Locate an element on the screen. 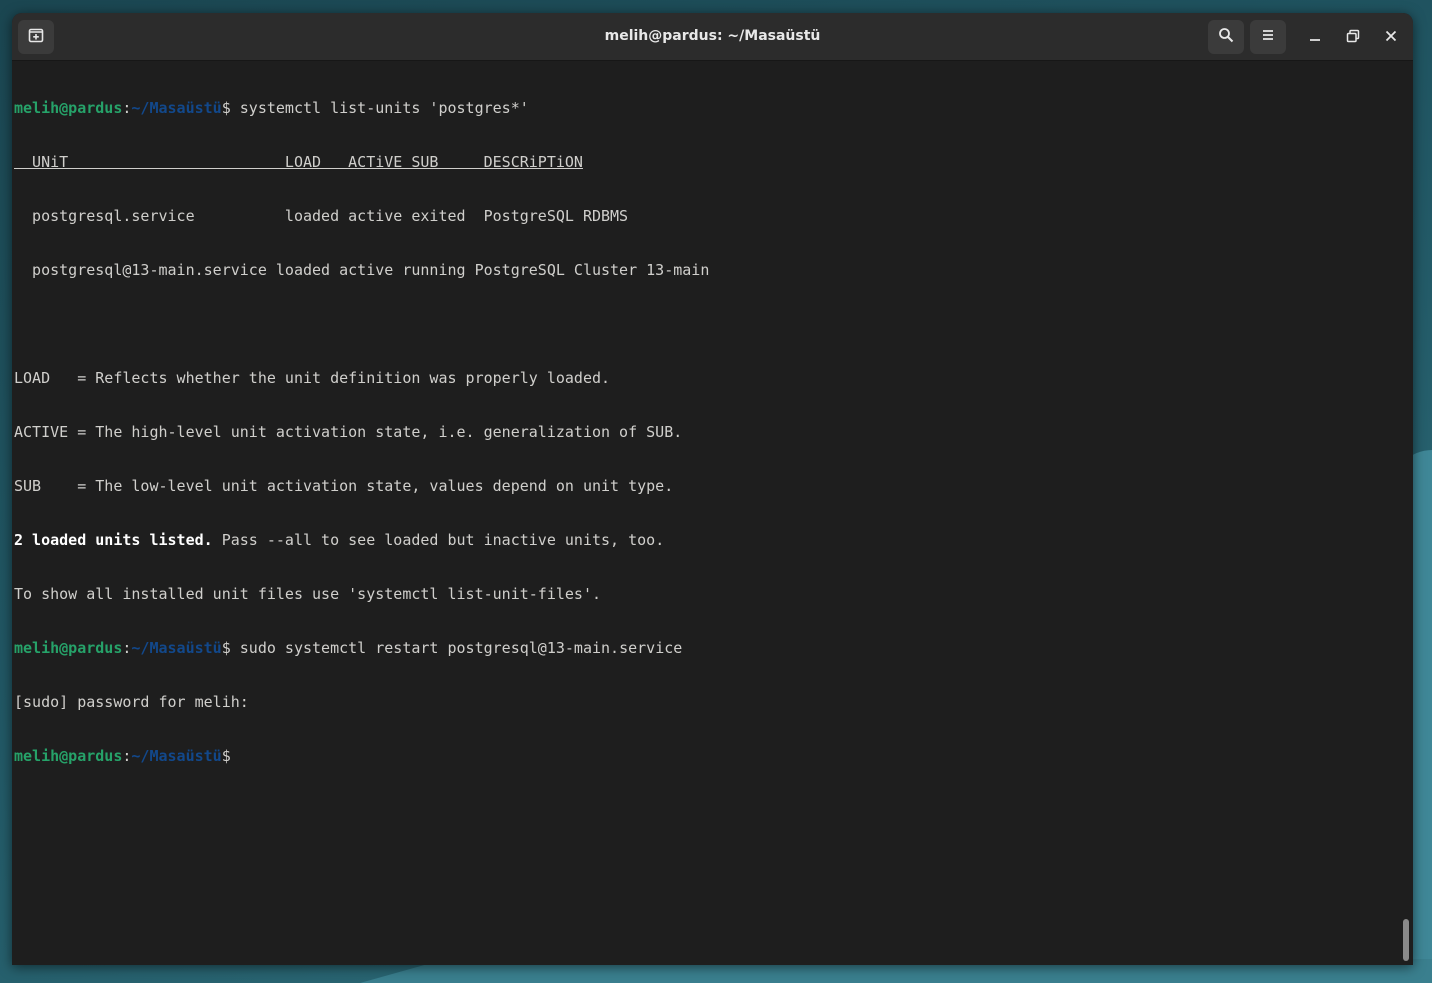  table-header: UNiT LOAD ACTiVE SUB DESCRiPTiON is located at coordinates (706, 162).